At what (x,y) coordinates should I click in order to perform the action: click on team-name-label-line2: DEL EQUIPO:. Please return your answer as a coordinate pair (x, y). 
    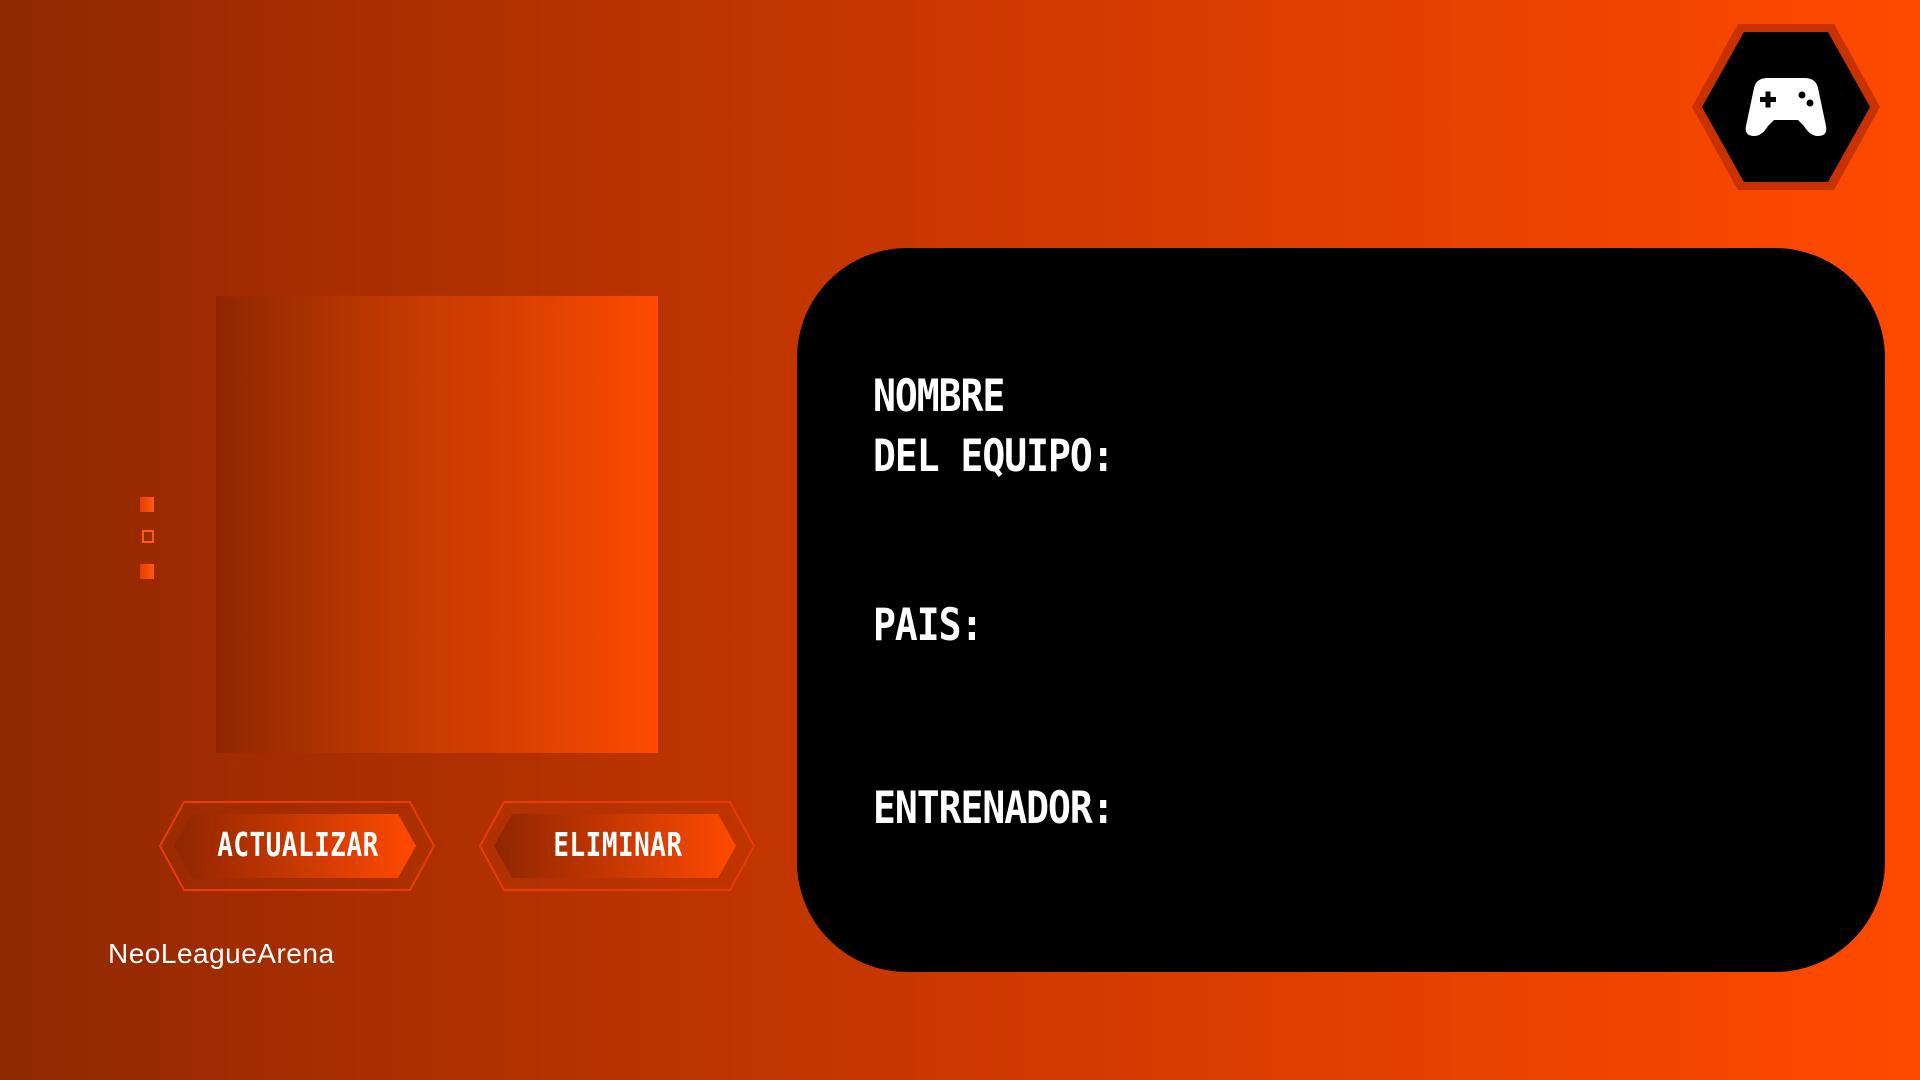
    Looking at the image, I should click on (994, 455).